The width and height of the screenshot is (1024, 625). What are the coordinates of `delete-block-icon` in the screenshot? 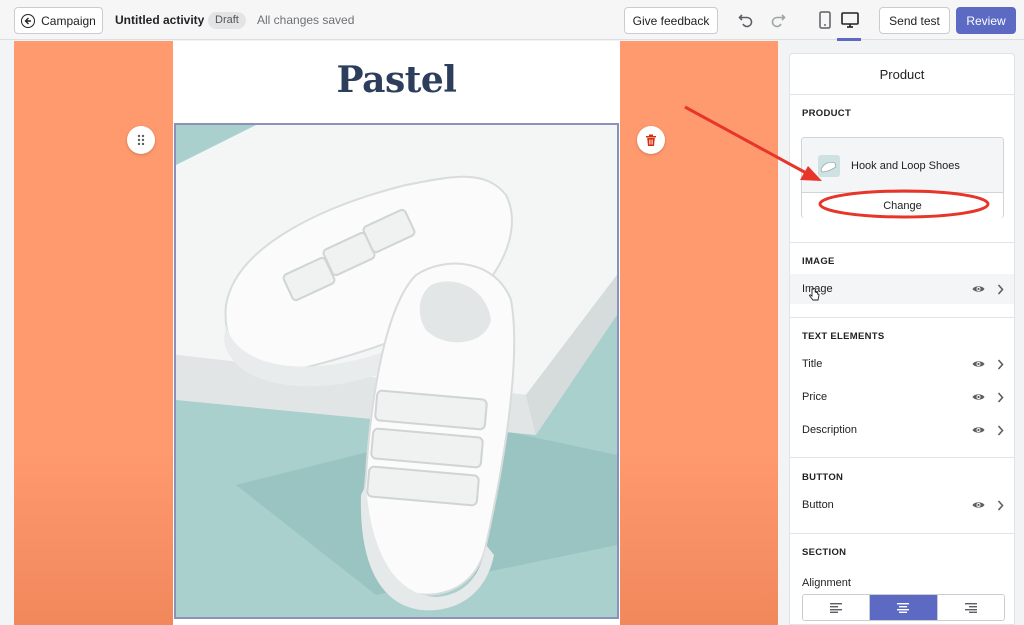 It's located at (651, 140).